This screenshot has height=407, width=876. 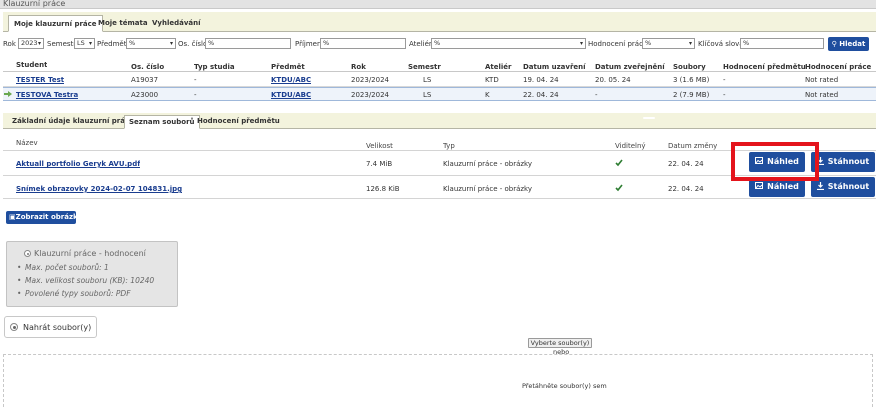 I want to click on prijmeni-input: %, so click(x=363, y=43).